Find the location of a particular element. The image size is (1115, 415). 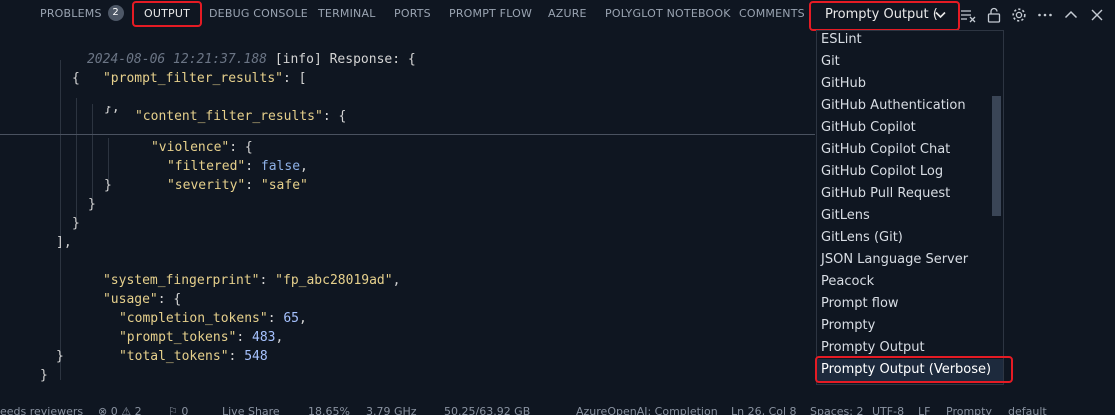

tab-azure: AZURE is located at coordinates (567, 14).